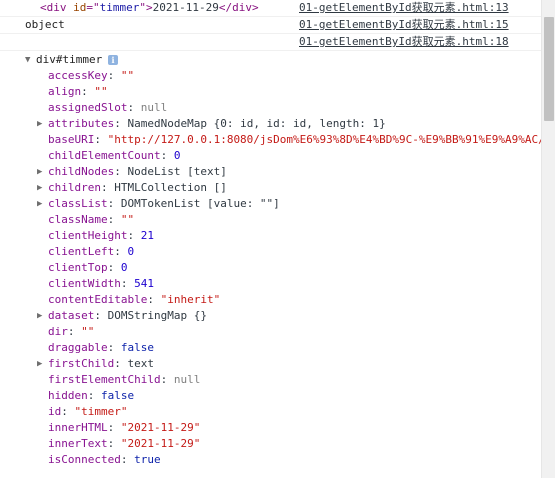  What do you see at coordinates (238, 7) in the screenshot?
I see `tag-close: </div>` at bounding box center [238, 7].